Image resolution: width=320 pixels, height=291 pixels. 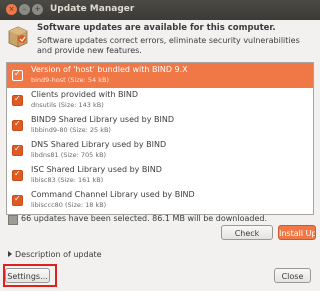 What do you see at coordinates (13, 220) in the screenshot?
I see `download-icon` at bounding box center [13, 220].